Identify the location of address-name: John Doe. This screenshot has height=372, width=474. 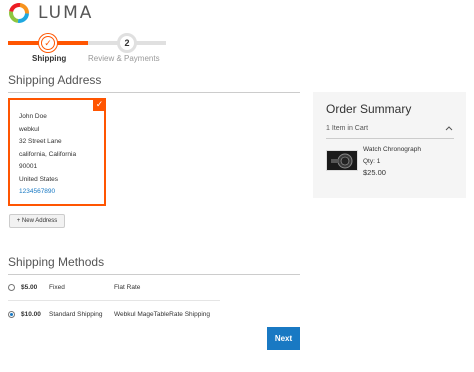
(33, 116).